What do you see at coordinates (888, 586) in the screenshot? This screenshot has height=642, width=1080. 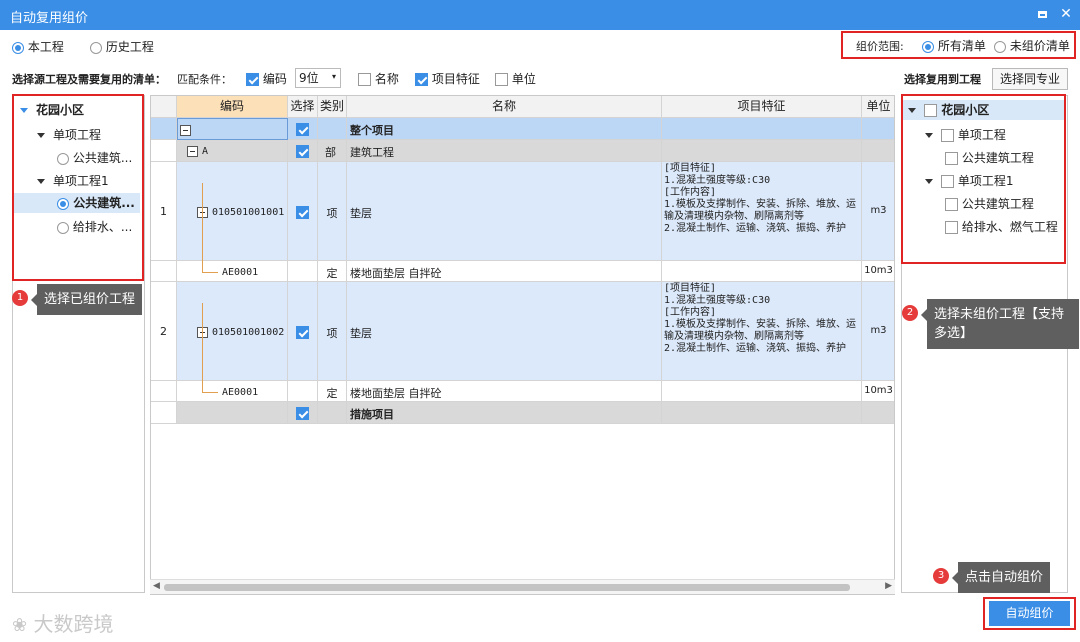 I see `scroll-right-icon: ▶` at bounding box center [888, 586].